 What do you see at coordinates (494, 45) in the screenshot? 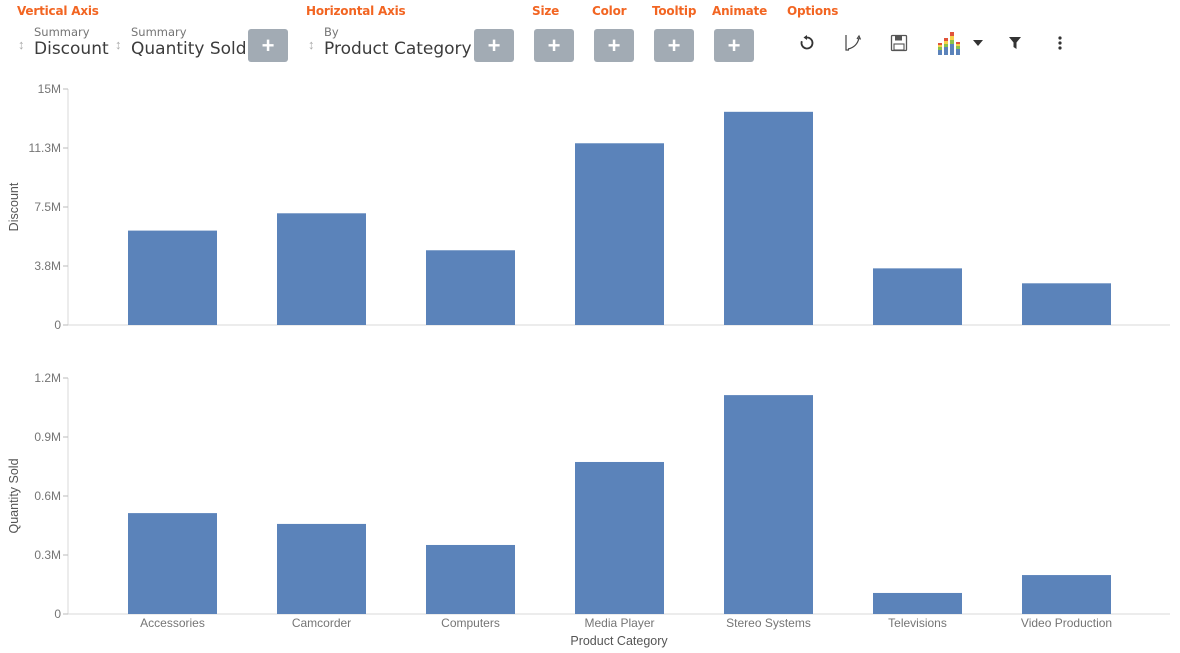
I see `add-horizontal-axis-button: +` at bounding box center [494, 45].